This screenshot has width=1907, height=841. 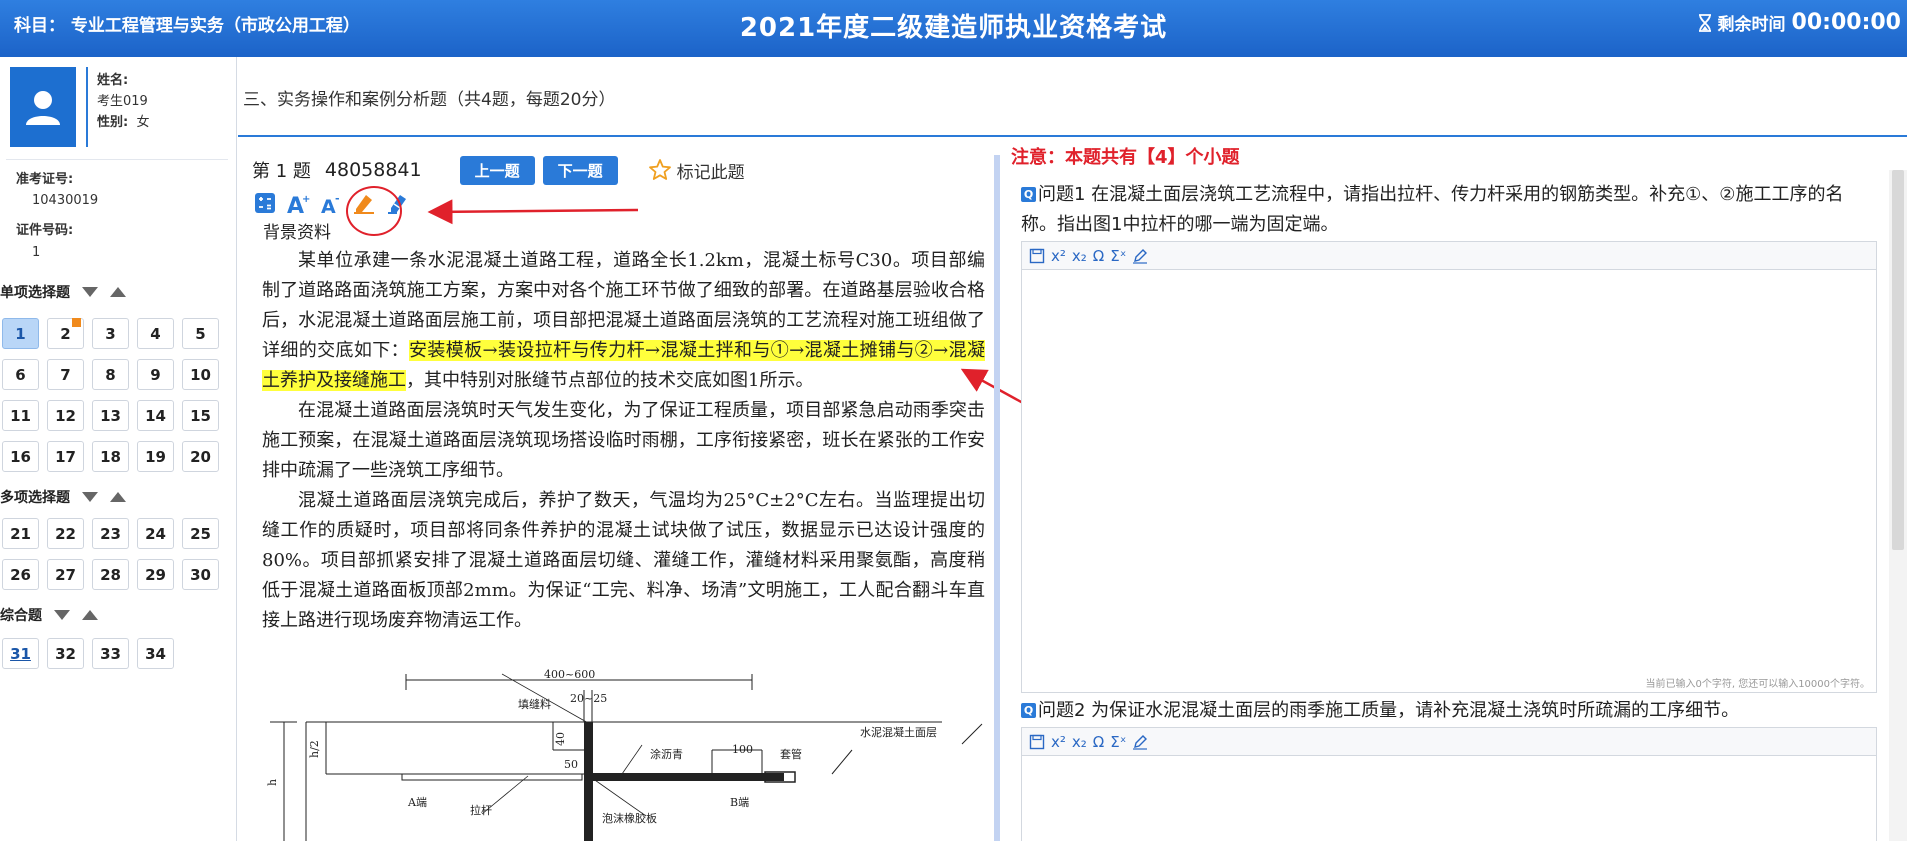 I want to click on question-nav-button: 31, so click(x=20, y=653).